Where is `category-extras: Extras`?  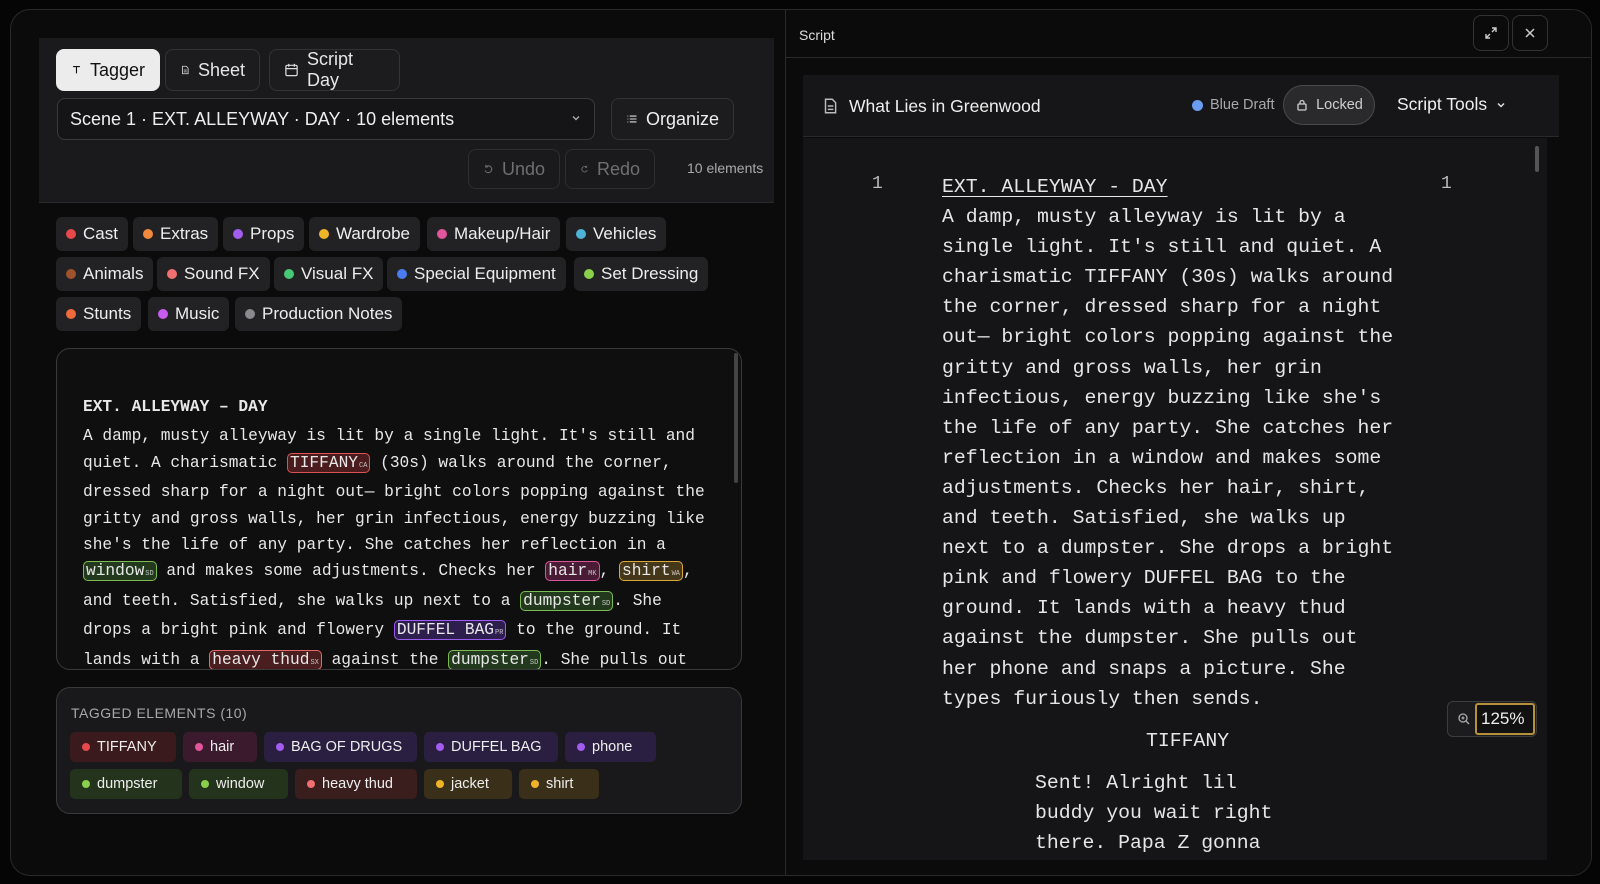 category-extras: Extras is located at coordinates (176, 234).